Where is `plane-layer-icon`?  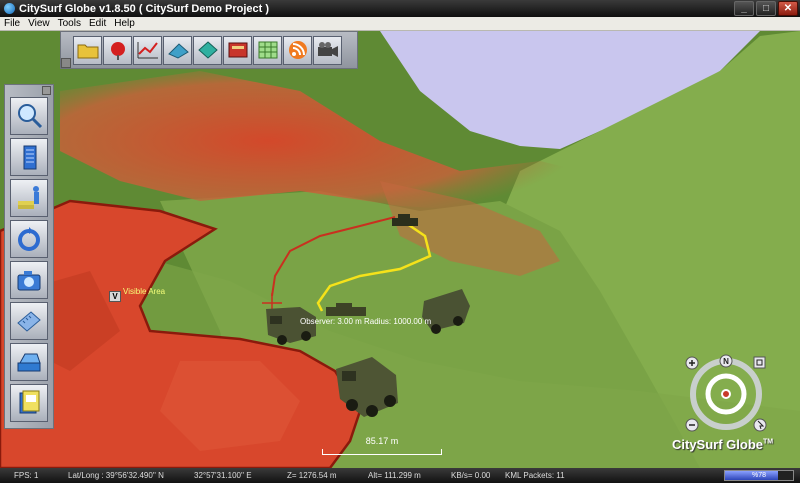 plane-layer-icon is located at coordinates (178, 51).